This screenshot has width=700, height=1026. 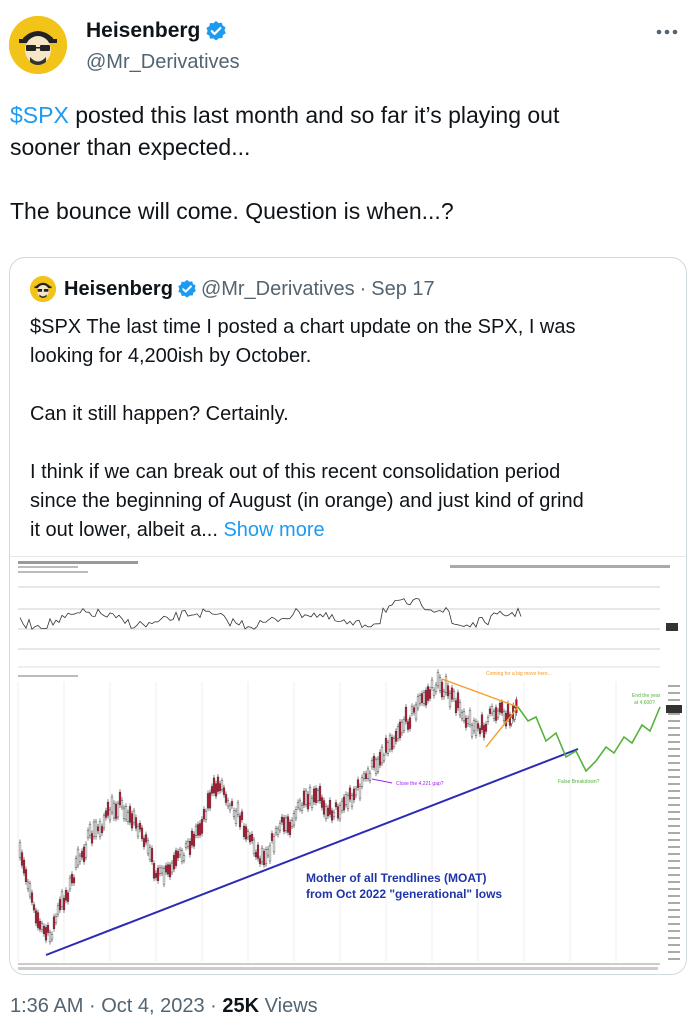 What do you see at coordinates (402, 289) in the screenshot?
I see `quoted-date: Sep 17` at bounding box center [402, 289].